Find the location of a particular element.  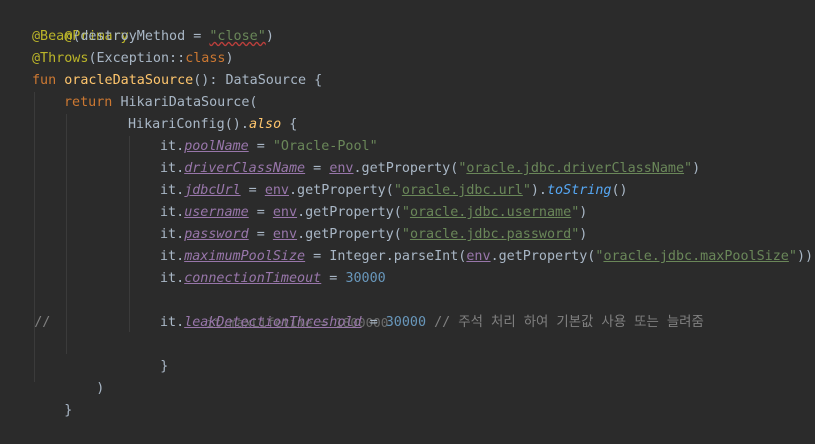

code-line-2: @Bean(destroyMethod = "close") is located at coordinates (153, 37).